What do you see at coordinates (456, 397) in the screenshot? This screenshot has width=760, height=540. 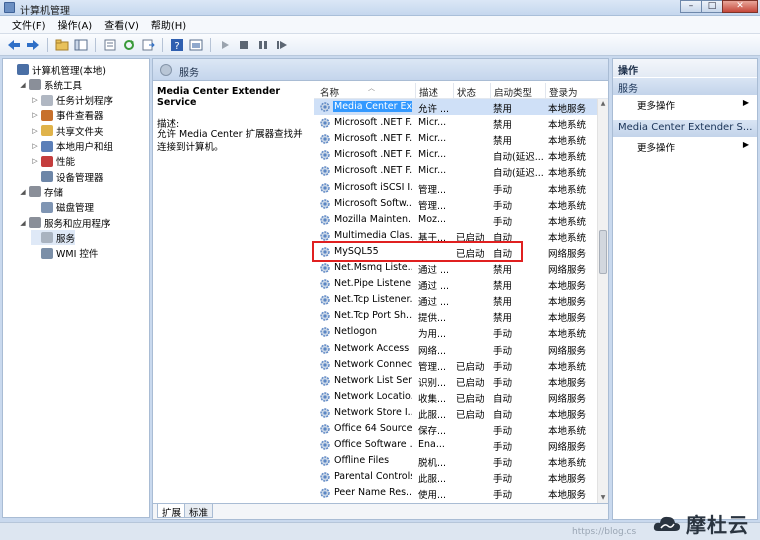 I see `service-row: Network Locatio... 收集... 已启动 自动 网络服务` at bounding box center [456, 397].